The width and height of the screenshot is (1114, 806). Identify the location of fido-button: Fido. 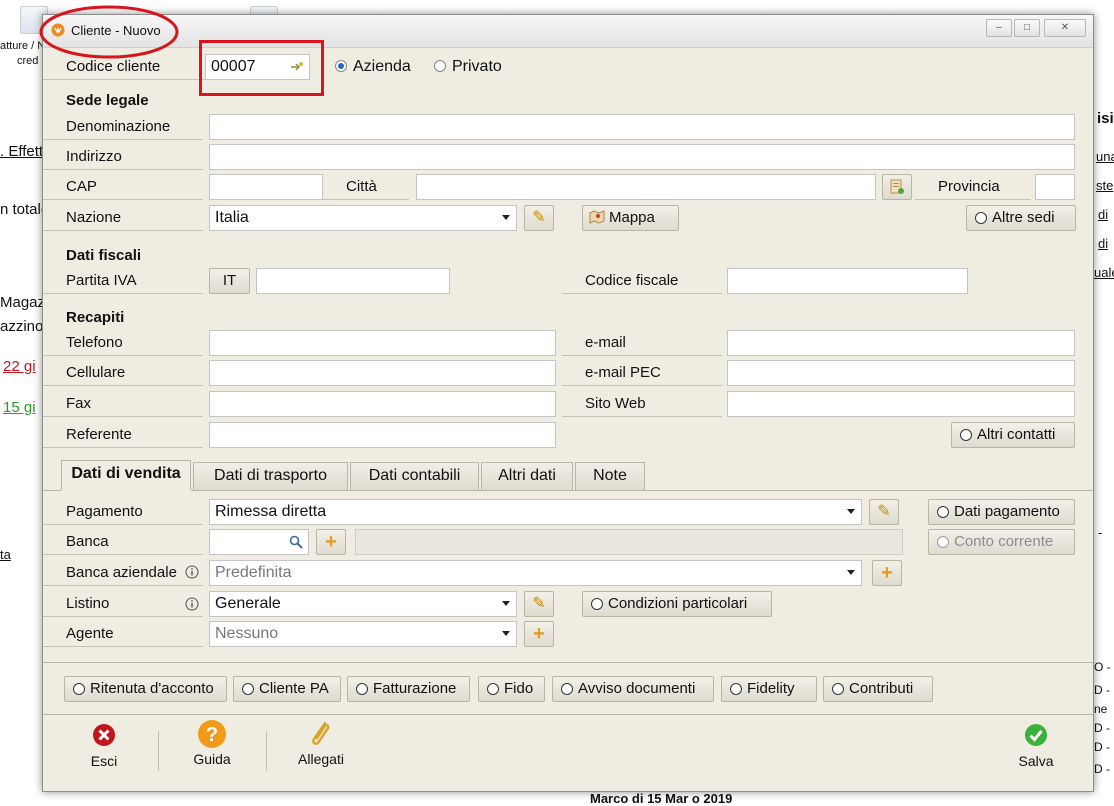
(511, 689).